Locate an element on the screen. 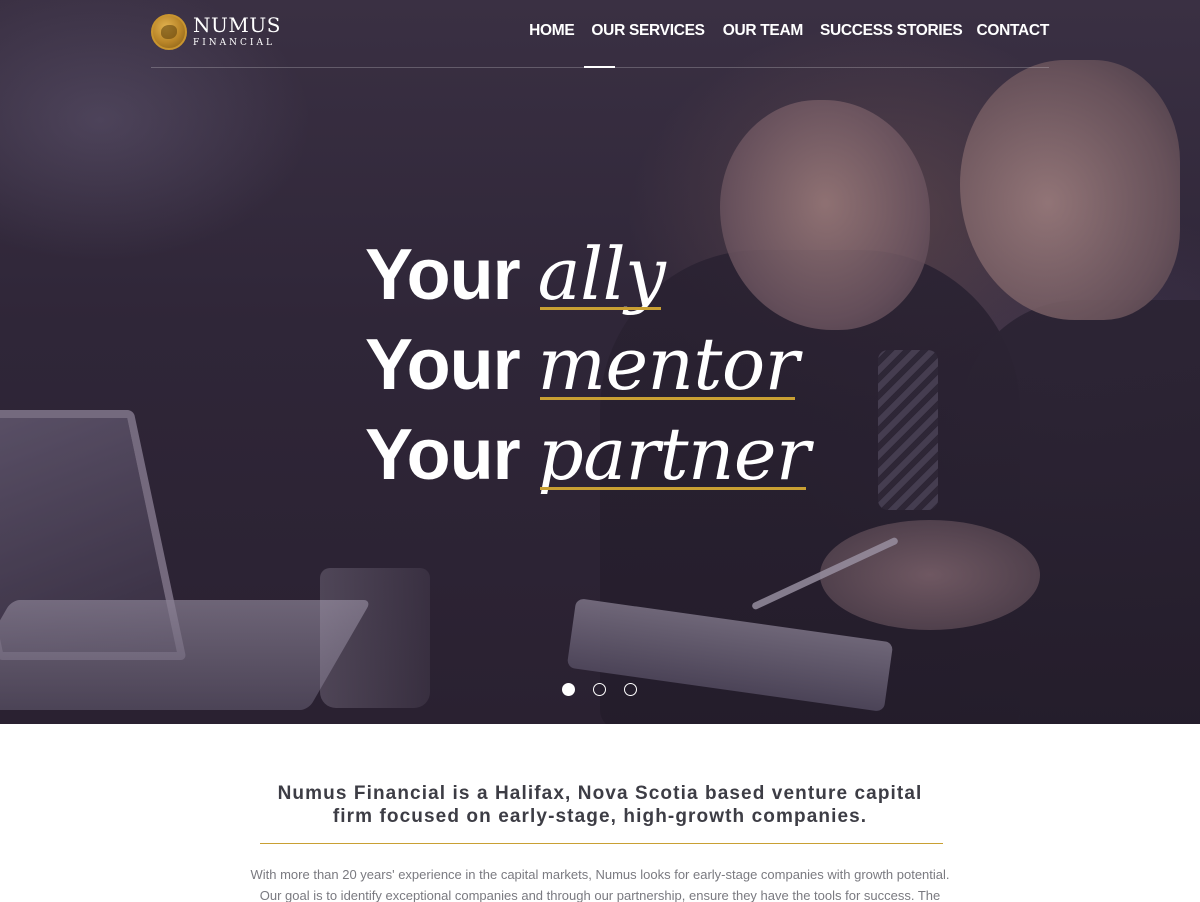 This screenshot has width=1200, height=902. intro-divider is located at coordinates (601, 843).